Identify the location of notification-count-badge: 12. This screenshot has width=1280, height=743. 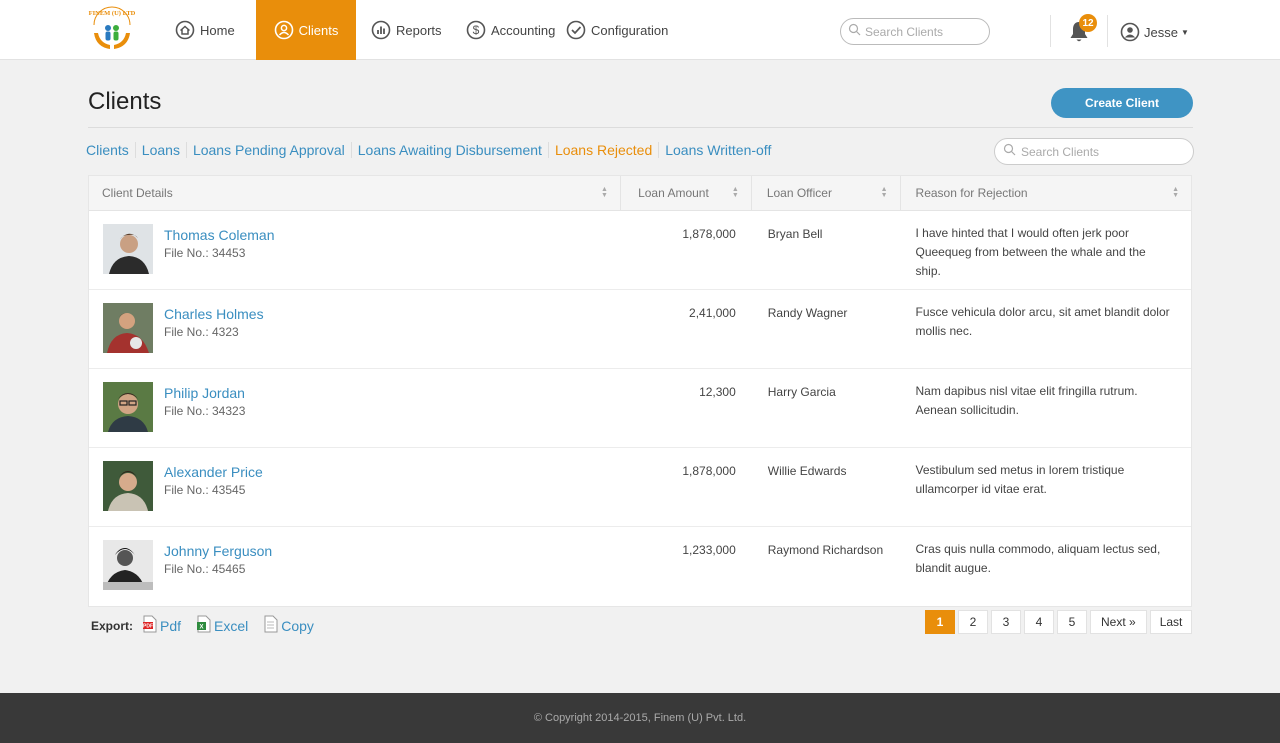
(1088, 23).